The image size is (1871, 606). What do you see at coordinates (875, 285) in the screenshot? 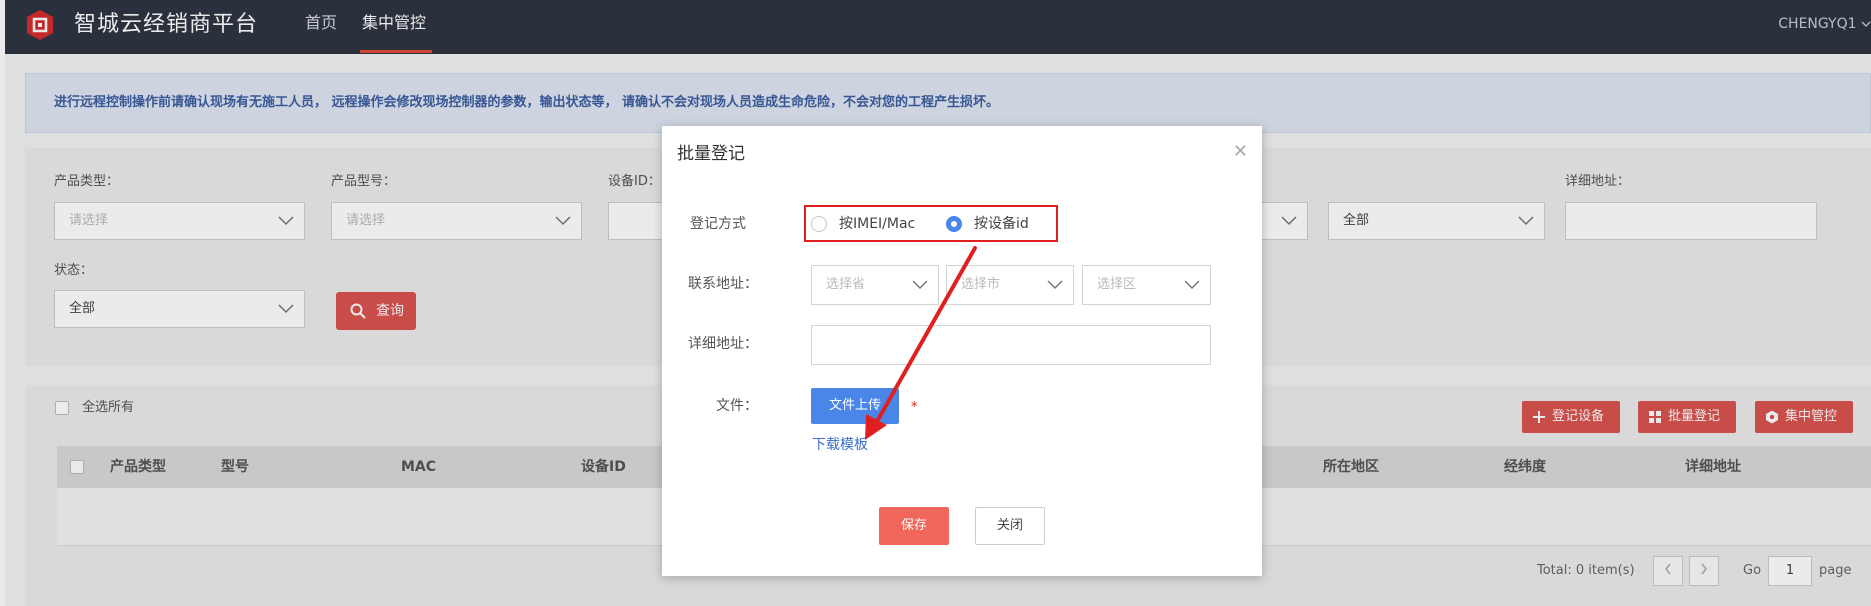
I see `province-select: 选择省` at bounding box center [875, 285].